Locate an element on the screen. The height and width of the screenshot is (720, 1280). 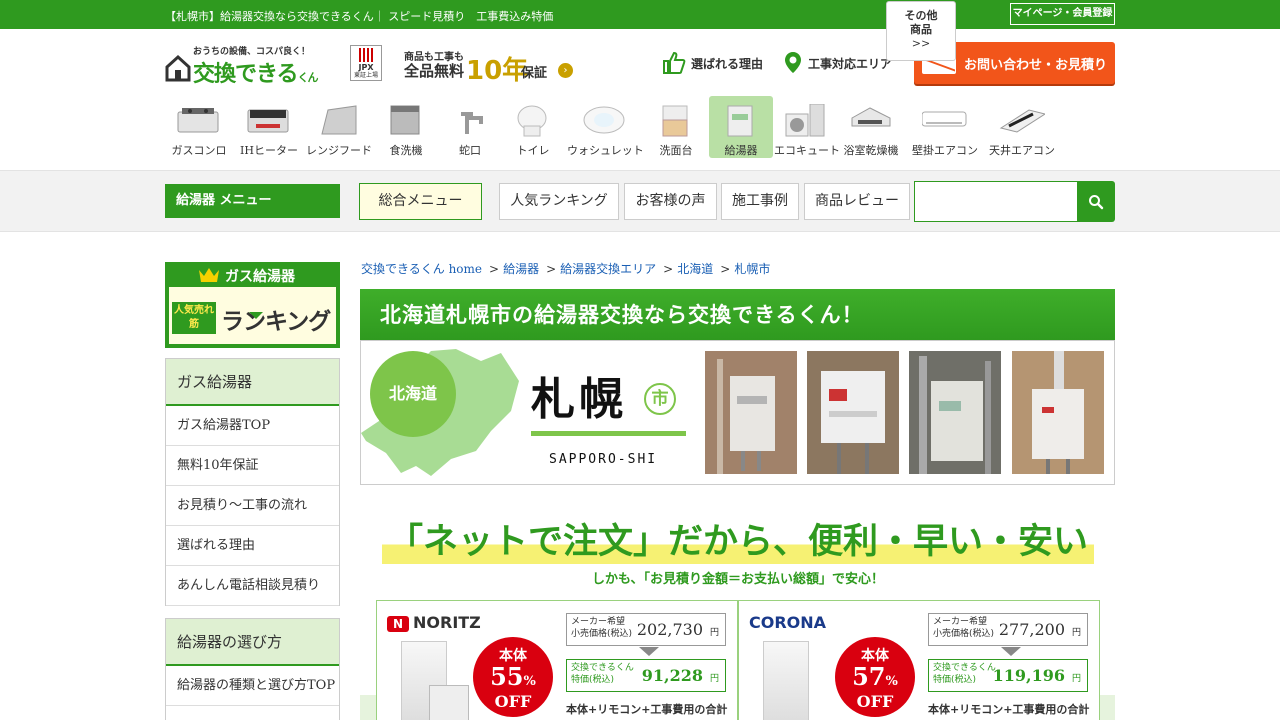
category-bath-dryer: 浴室乾燥機 is located at coordinates (871, 127).